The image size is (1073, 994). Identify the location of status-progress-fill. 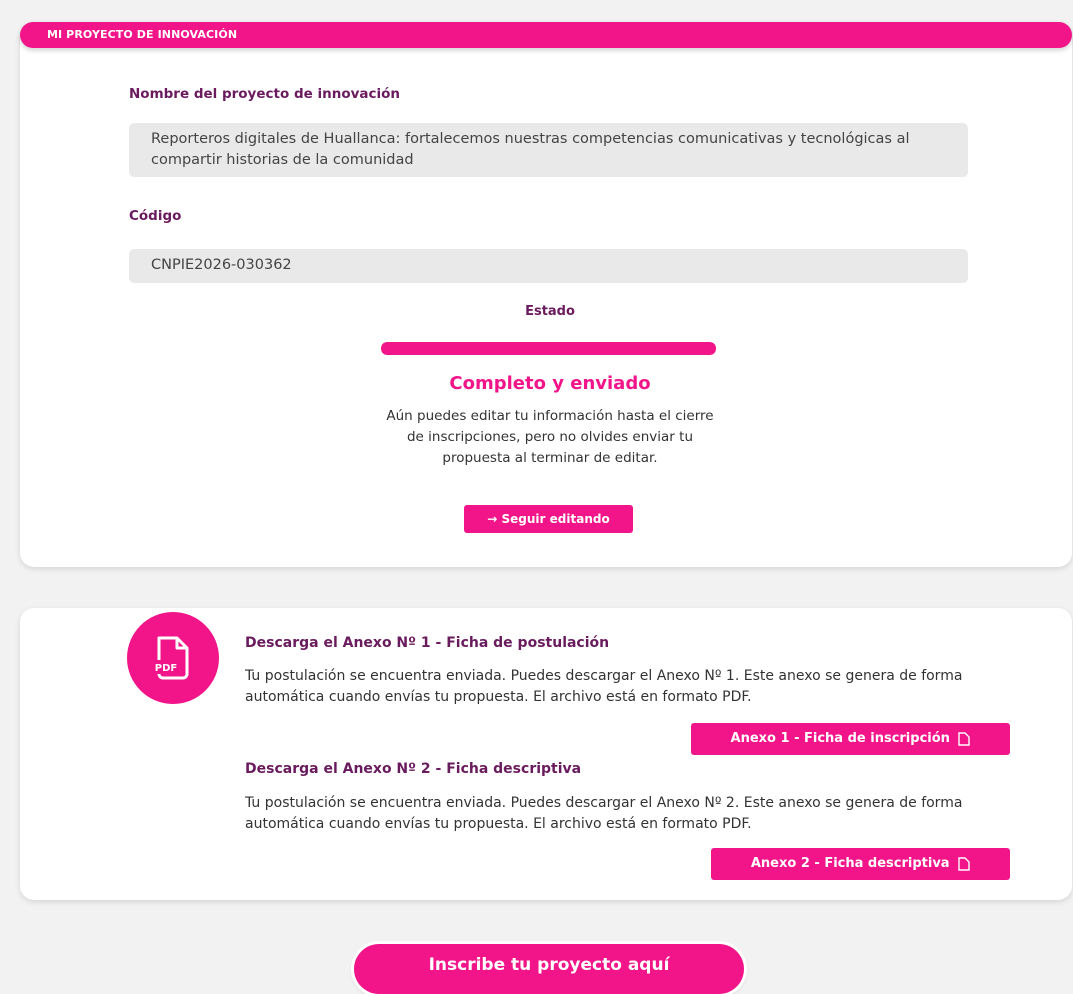
(548, 348).